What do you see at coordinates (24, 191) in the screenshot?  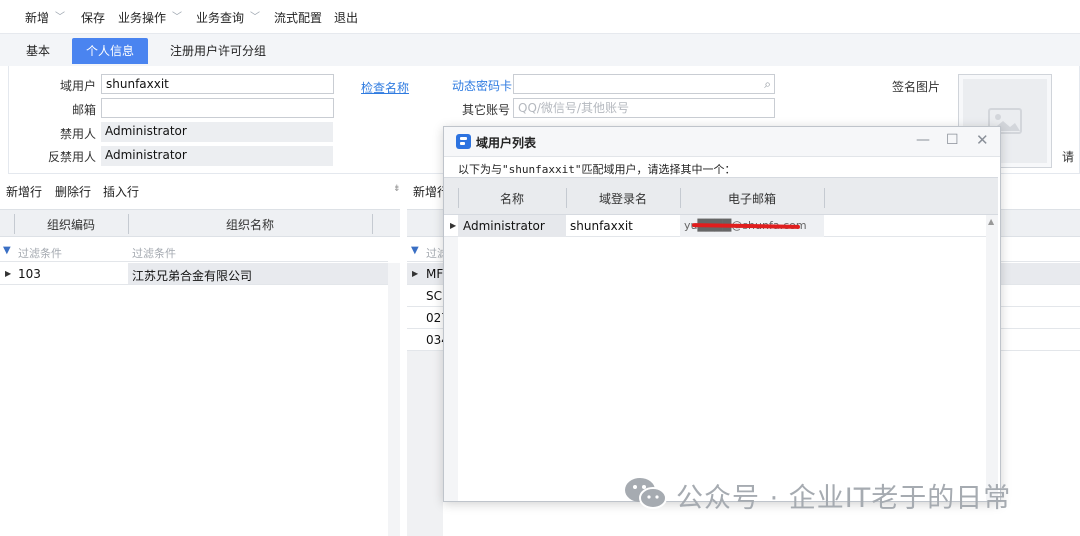 I see `add-row-button: 新增行` at bounding box center [24, 191].